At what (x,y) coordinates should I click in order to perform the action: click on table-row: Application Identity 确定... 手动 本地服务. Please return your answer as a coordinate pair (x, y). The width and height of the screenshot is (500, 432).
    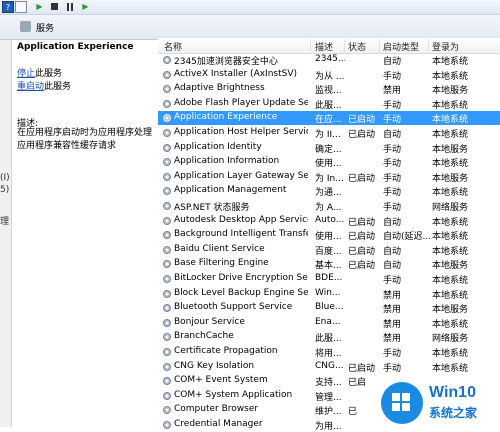
    Looking at the image, I should click on (329, 148).